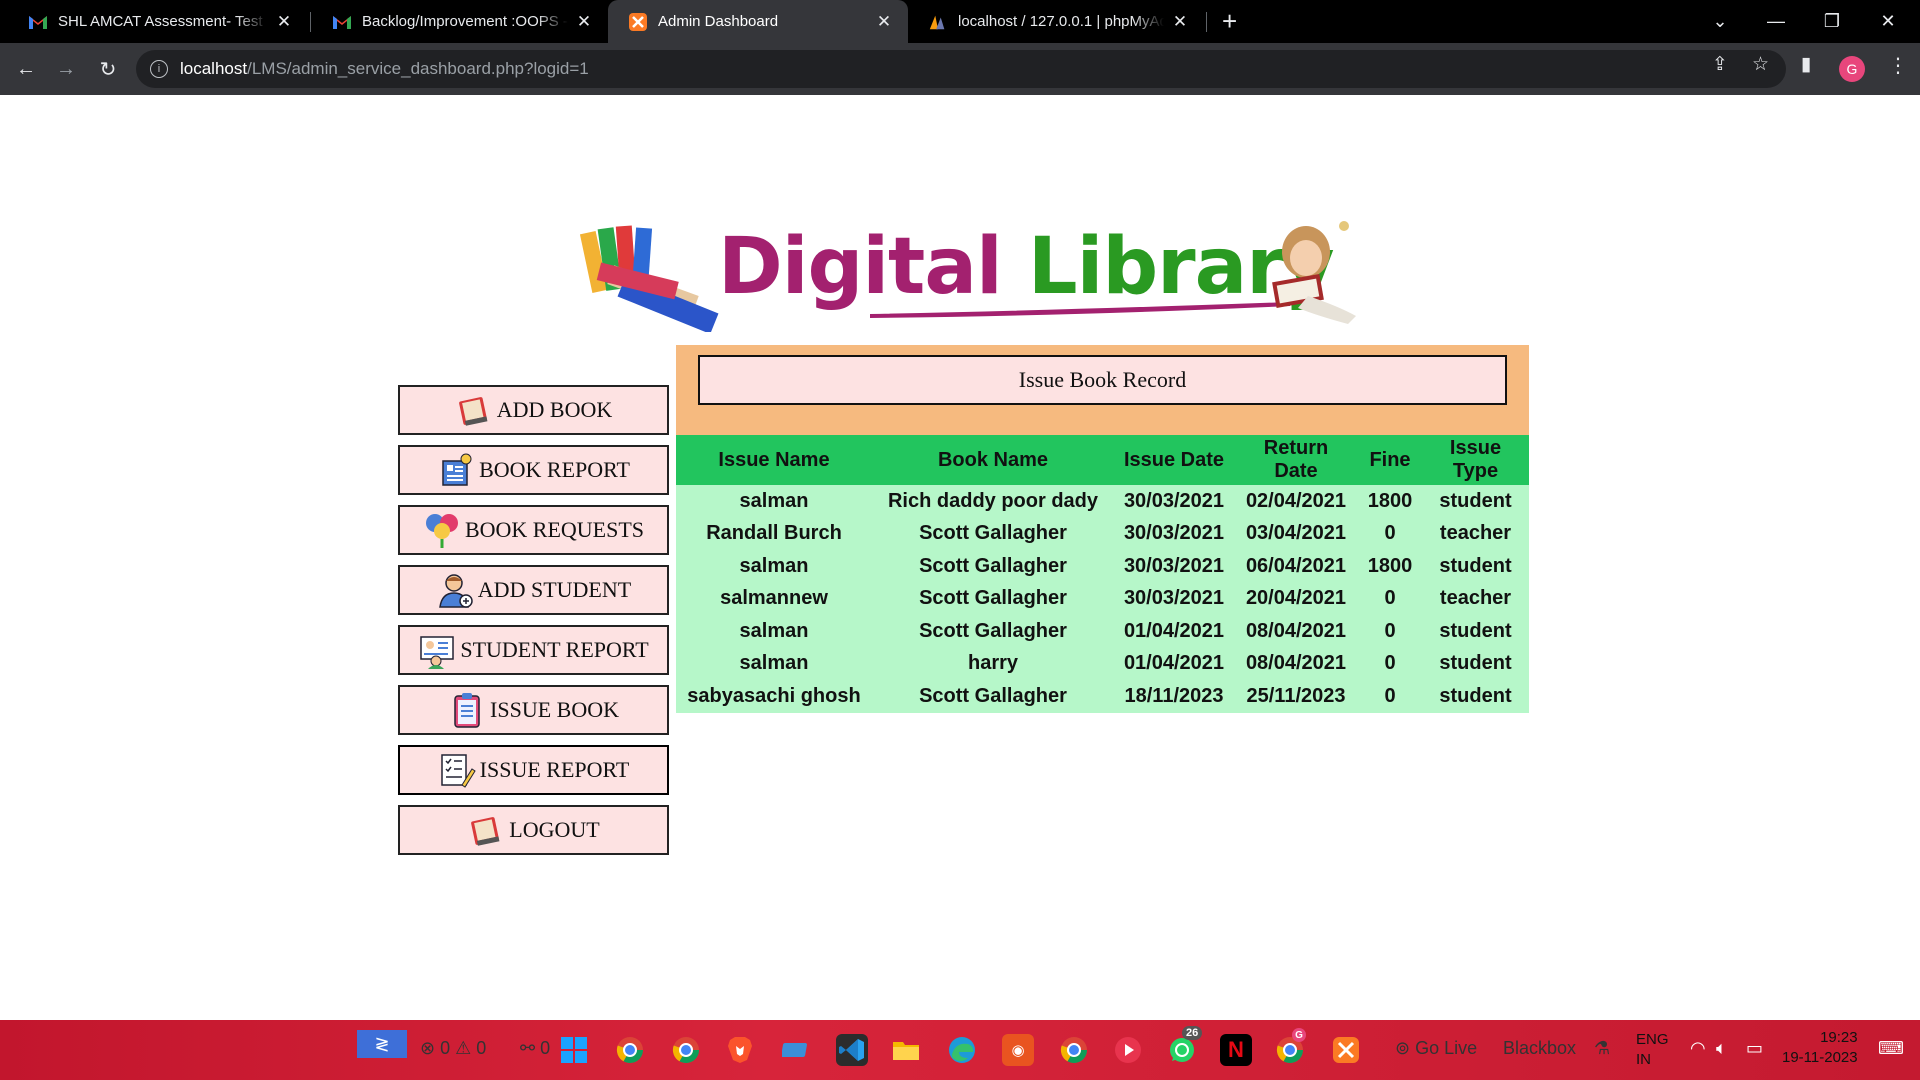 The height and width of the screenshot is (1080, 1920). I want to click on phpmyadmin-icon, so click(938, 22).